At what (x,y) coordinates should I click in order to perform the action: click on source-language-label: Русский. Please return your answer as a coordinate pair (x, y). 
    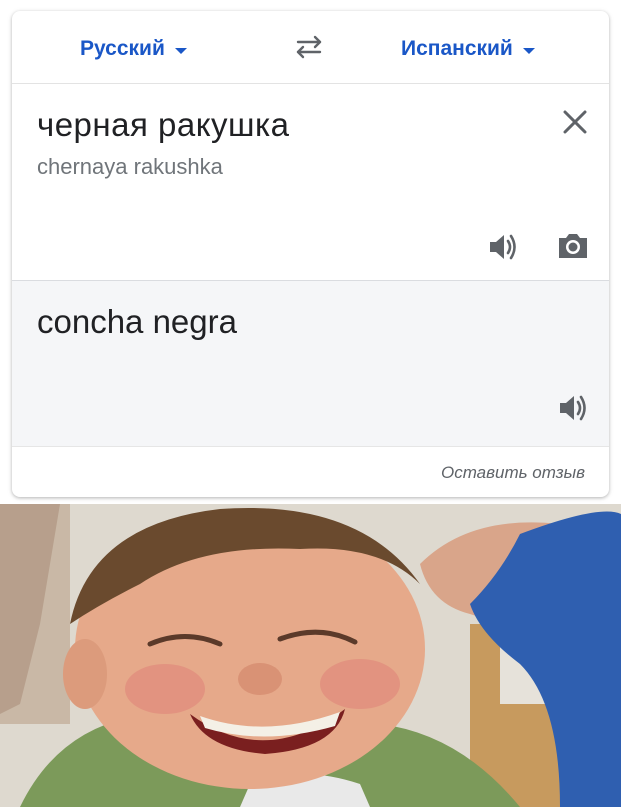
    Looking at the image, I should click on (122, 48).